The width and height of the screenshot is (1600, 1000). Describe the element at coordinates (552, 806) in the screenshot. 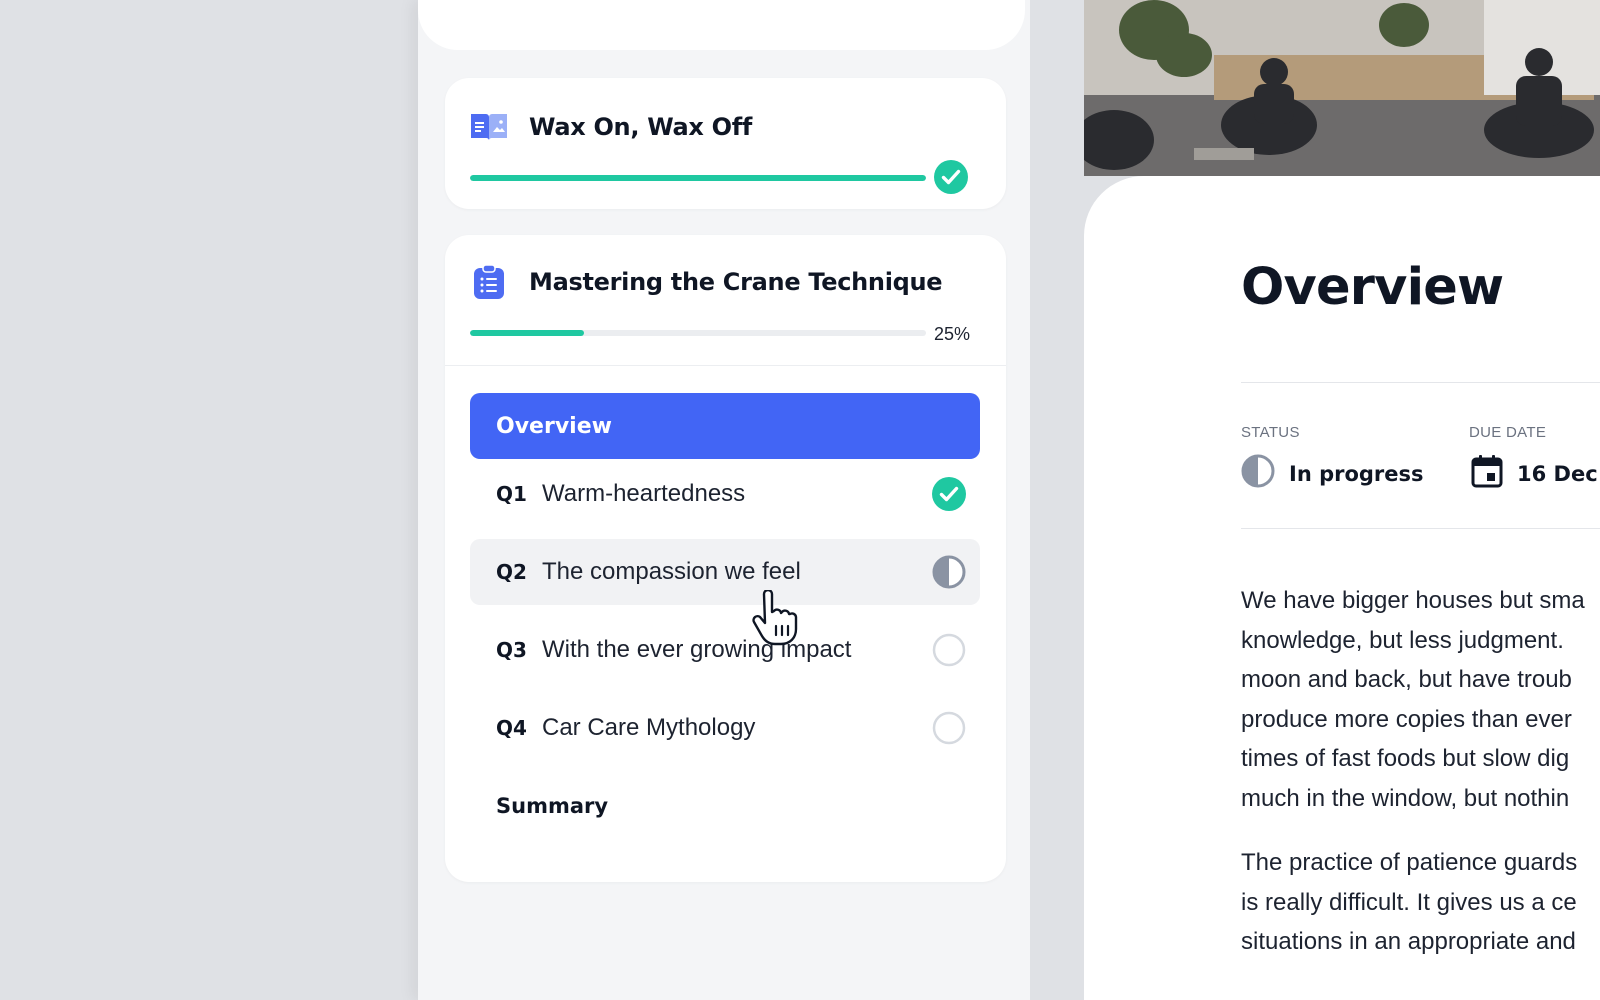

I see `nav-item-label: Summary` at that location.